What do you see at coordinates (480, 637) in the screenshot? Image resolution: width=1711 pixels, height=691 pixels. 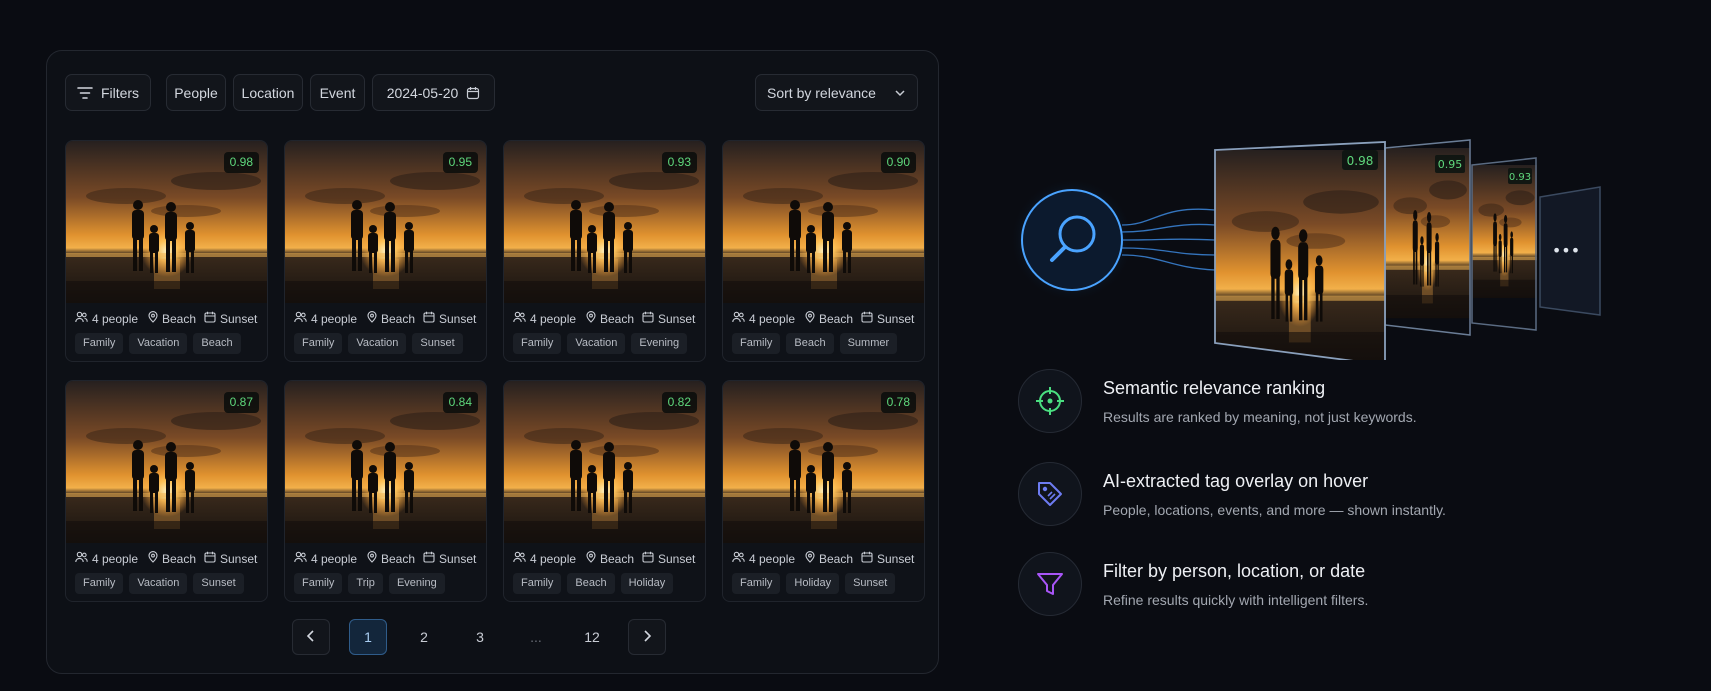 I see `page-3-button: 3` at bounding box center [480, 637].